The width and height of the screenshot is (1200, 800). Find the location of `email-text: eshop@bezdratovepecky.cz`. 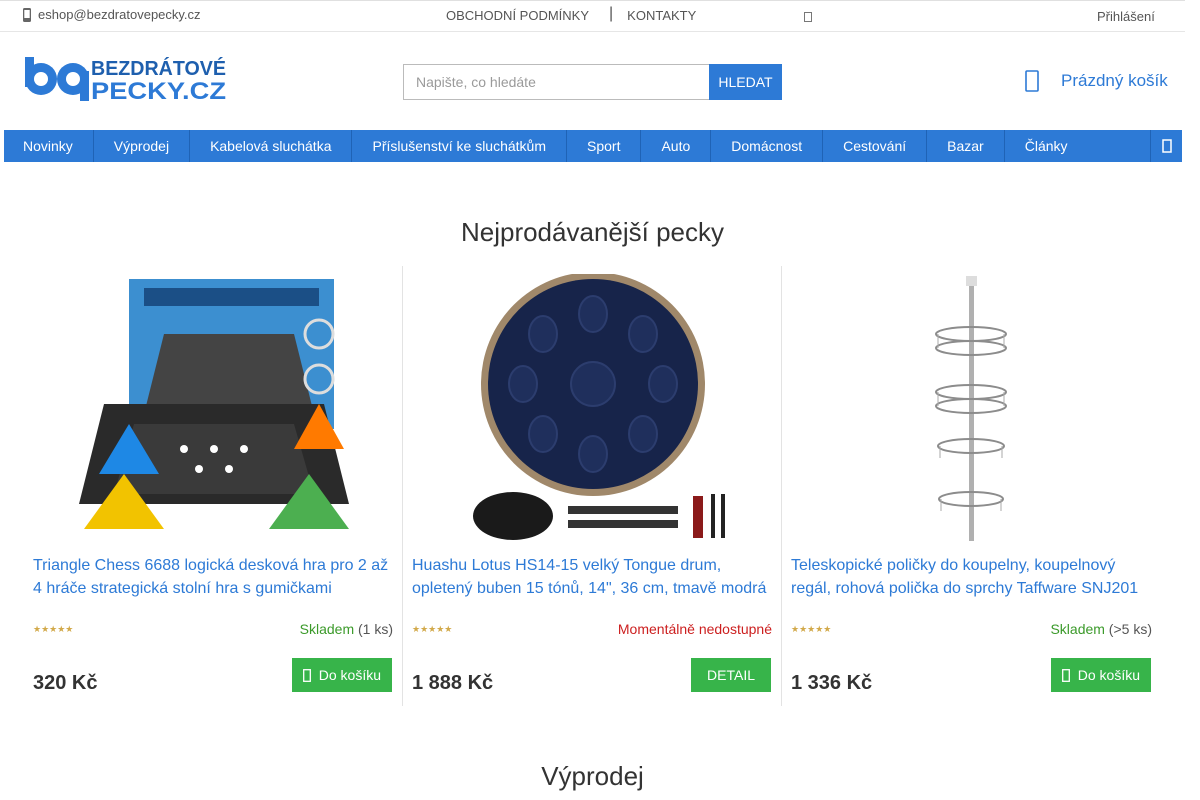

email-text: eshop@bezdratovepecky.cz is located at coordinates (119, 14).